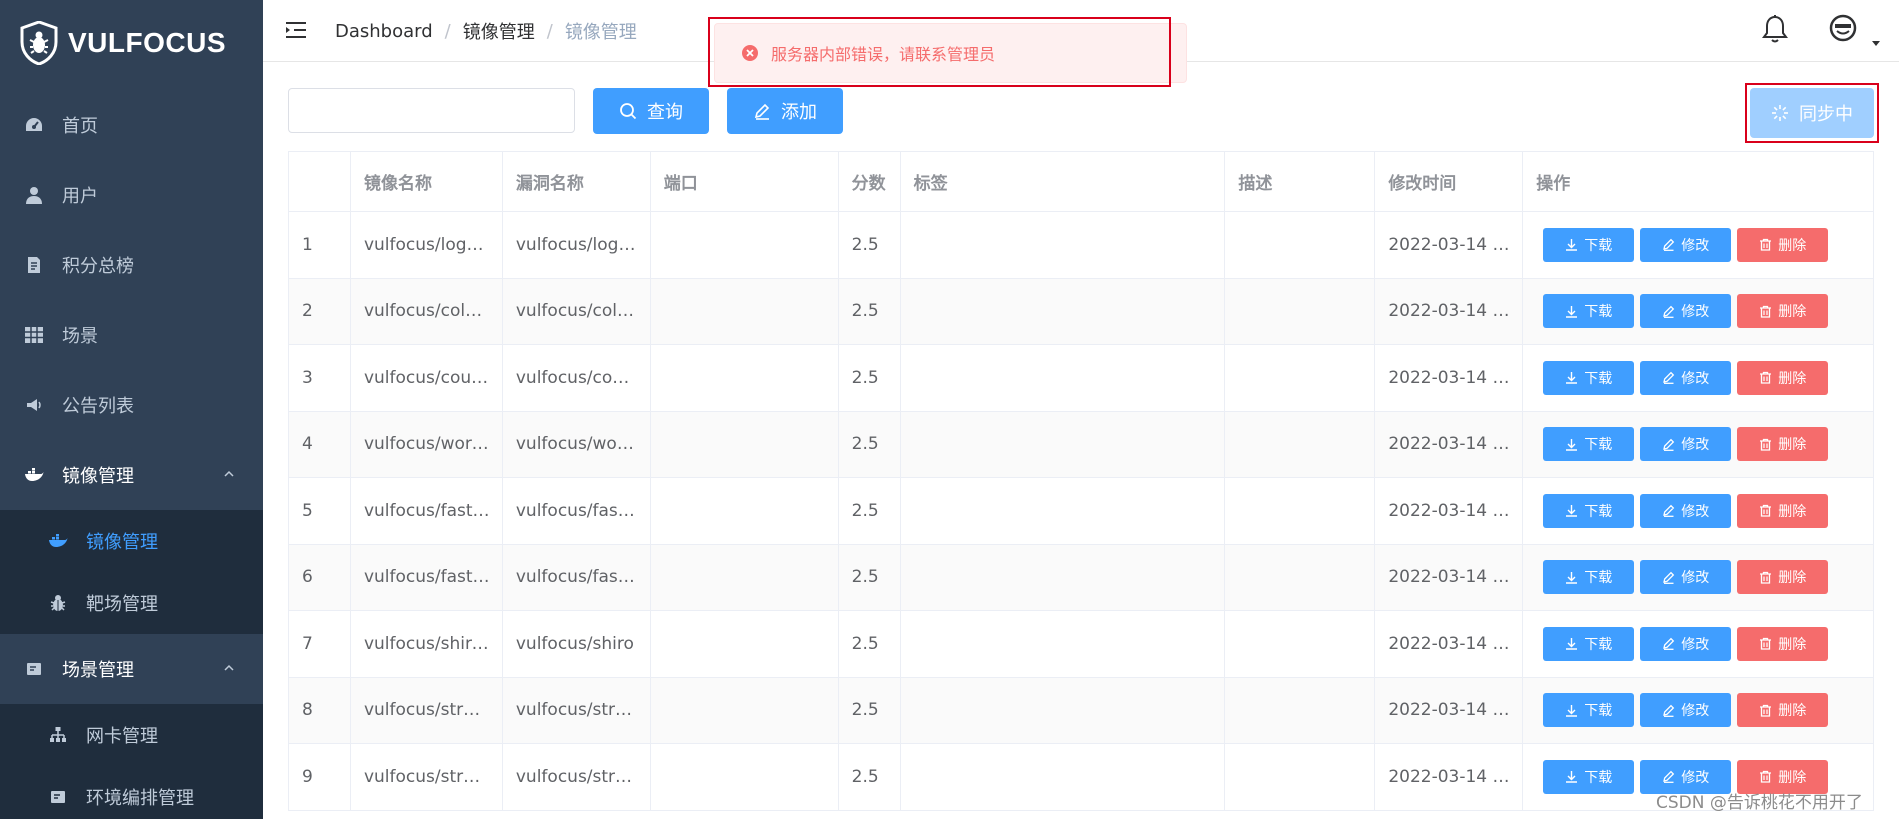  Describe the element at coordinates (1766, 511) in the screenshot. I see `trash-icon` at that location.